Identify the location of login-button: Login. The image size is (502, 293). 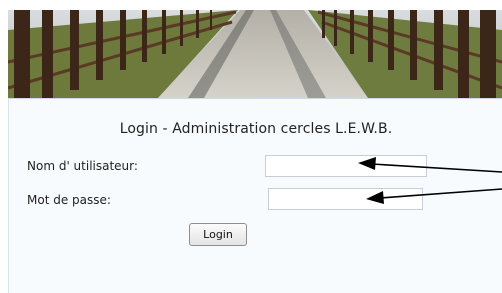
(218, 234).